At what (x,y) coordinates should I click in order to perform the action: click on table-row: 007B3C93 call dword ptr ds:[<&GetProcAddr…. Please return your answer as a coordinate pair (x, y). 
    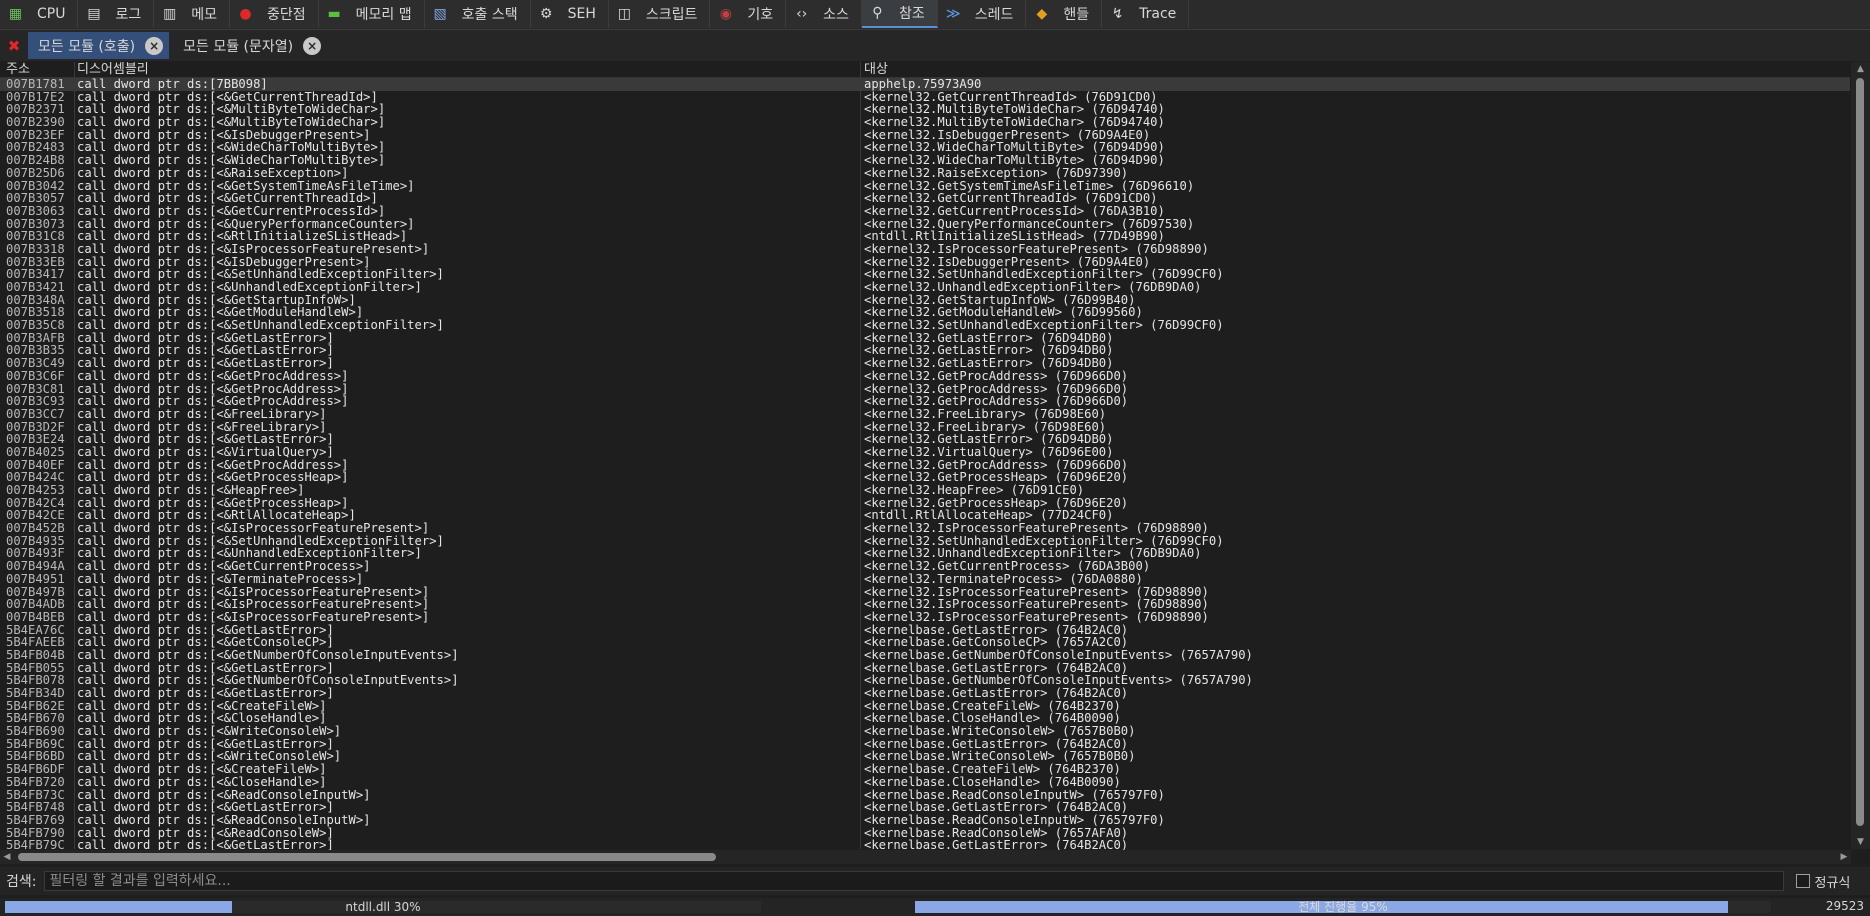
    Looking at the image, I should click on (925, 401).